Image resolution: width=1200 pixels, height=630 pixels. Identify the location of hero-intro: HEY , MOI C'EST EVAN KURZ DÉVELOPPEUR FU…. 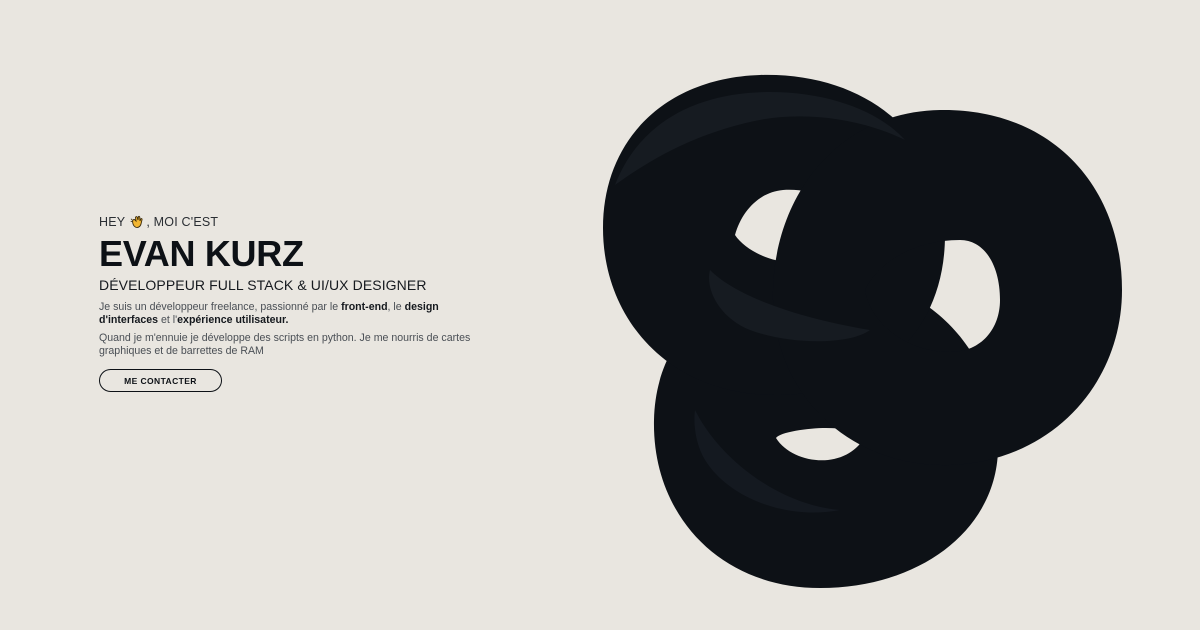
(289, 286).